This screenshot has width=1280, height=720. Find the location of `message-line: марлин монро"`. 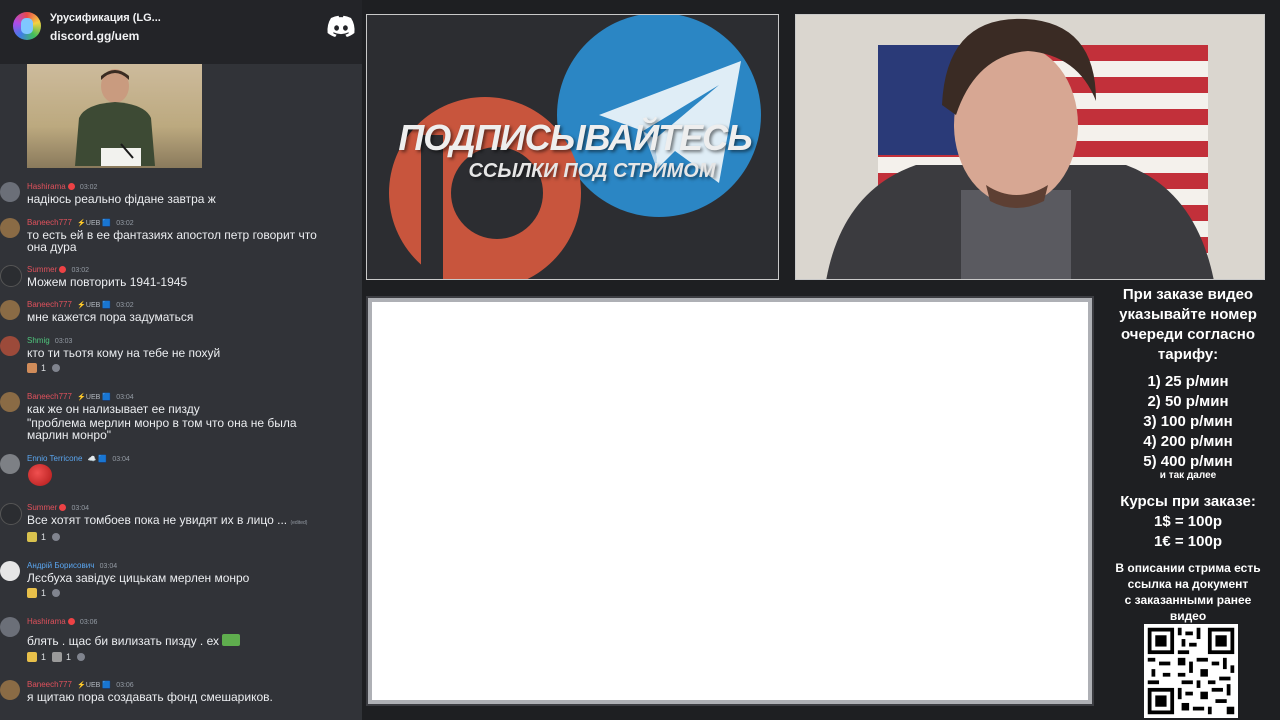

message-line: марлин монро" is located at coordinates (69, 435).